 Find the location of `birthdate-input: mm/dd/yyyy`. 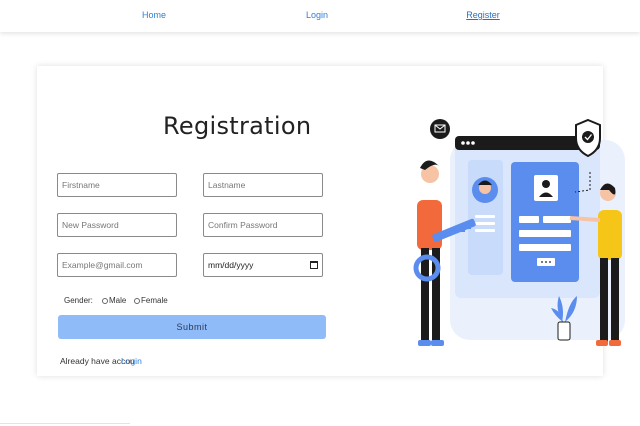

birthdate-input: mm/dd/yyyy is located at coordinates (263, 265).